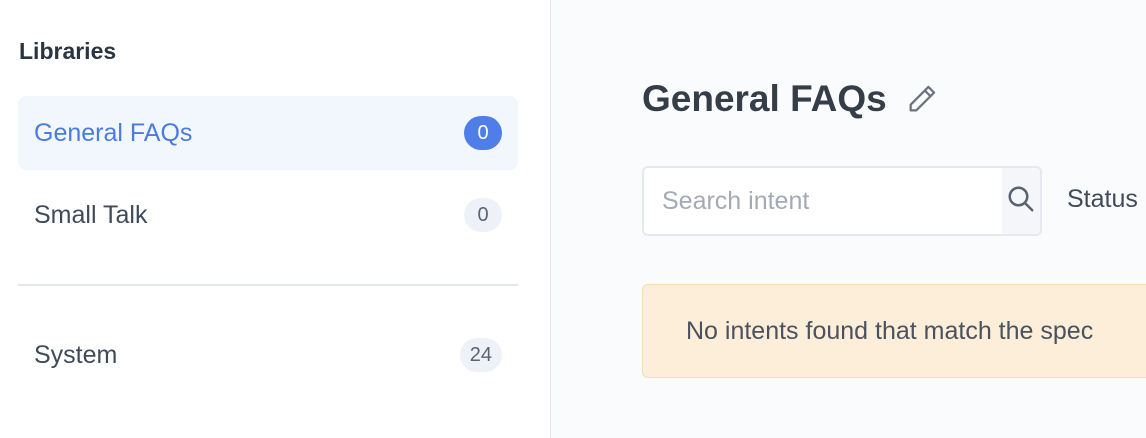  I want to click on search-button, so click(1021, 201).